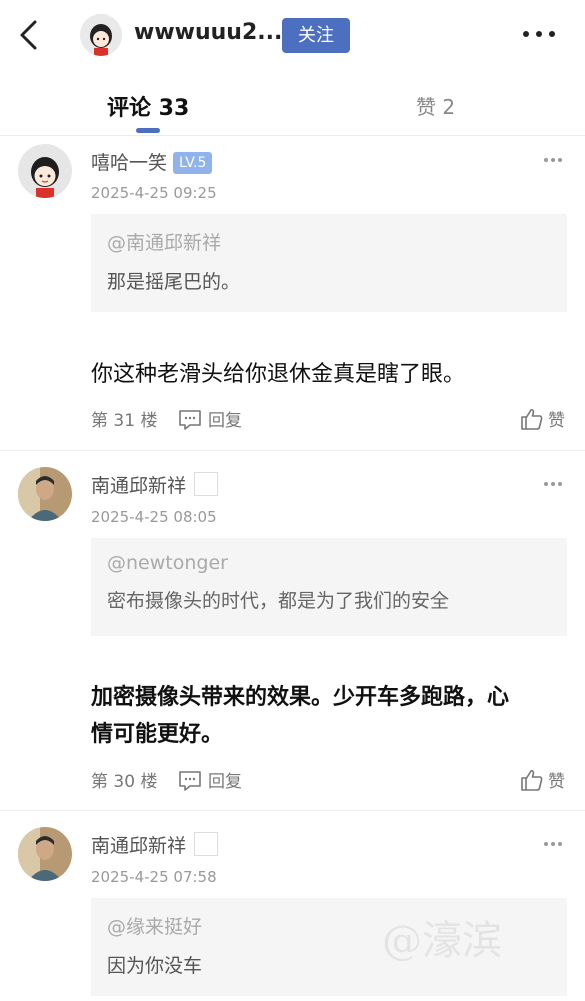 The image size is (585, 1001). I want to click on comment-timestamp: 2025-4-25 07:58, so click(154, 877).